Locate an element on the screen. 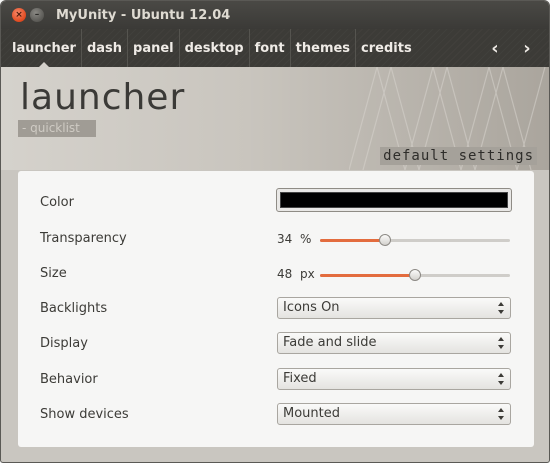 The image size is (550, 463). window-title: MyUnity - Ubuntu 12.04 is located at coordinates (143, 15).